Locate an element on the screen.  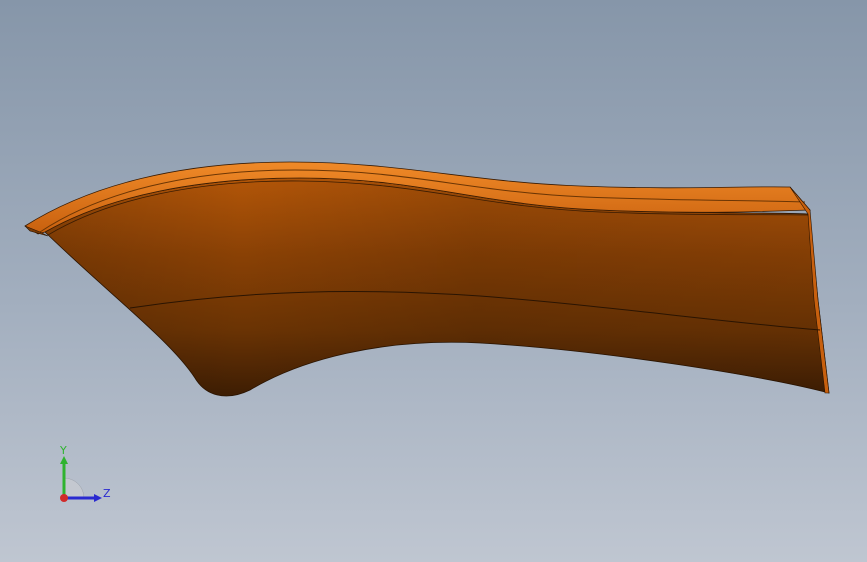
orientation-triad: Y Z is located at coordinates (85, 475).